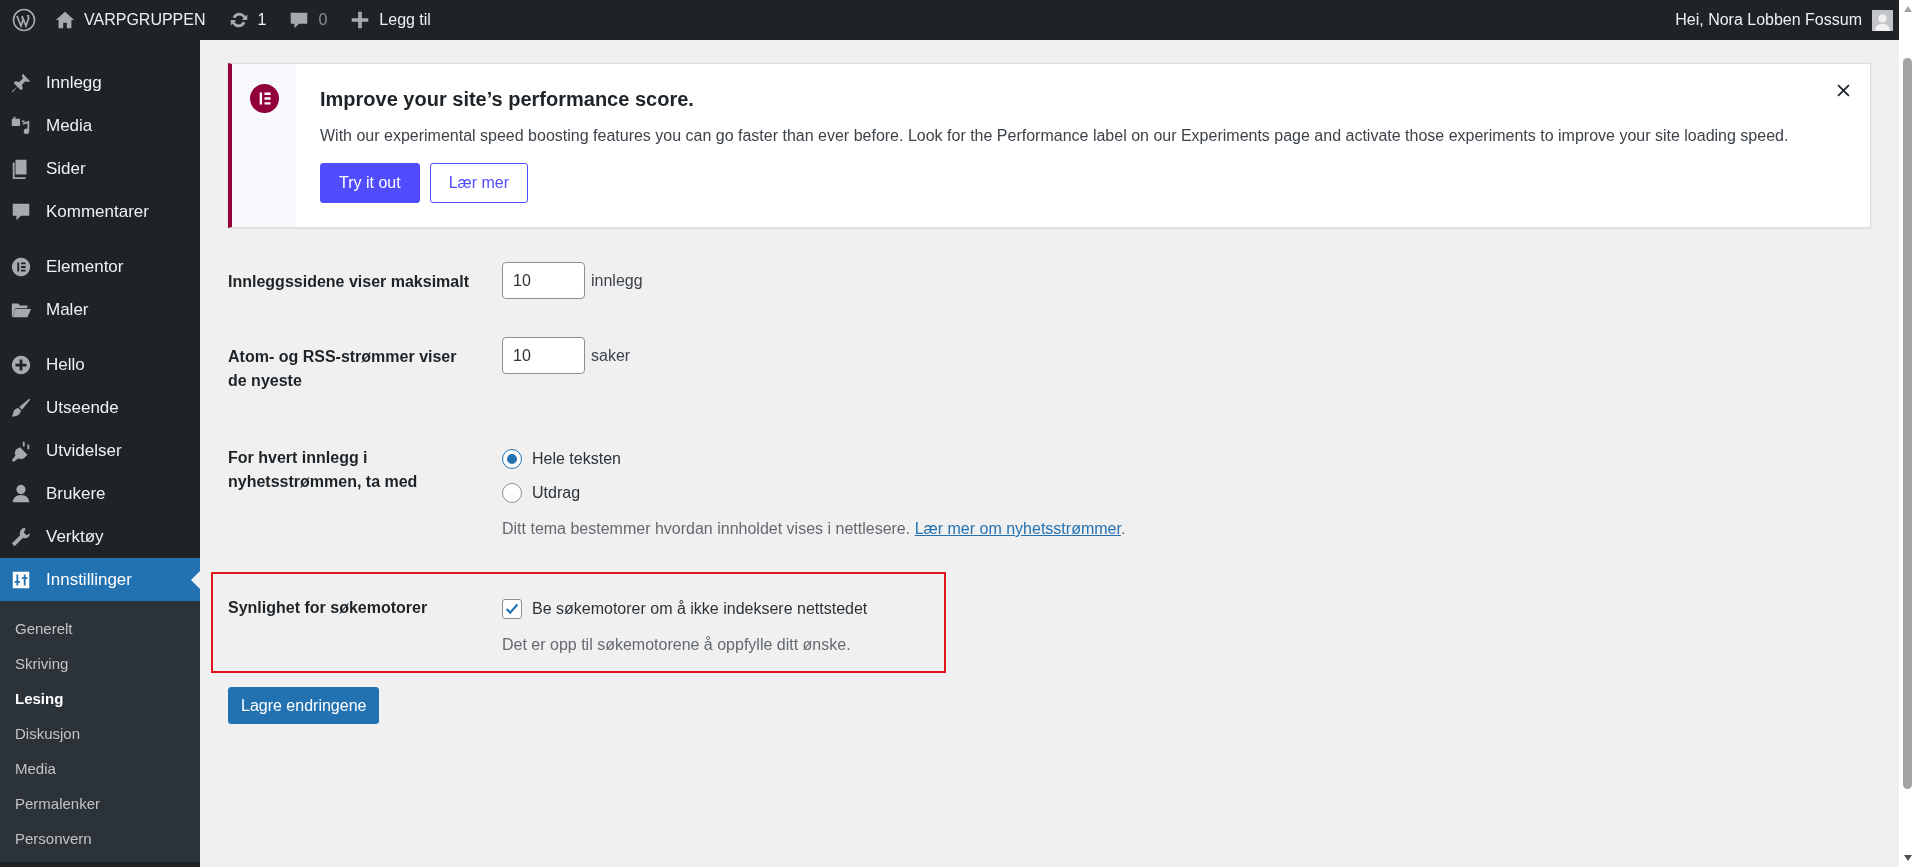  What do you see at coordinates (323, 470) in the screenshot?
I see `setting-label: For hvert innlegg i nyhetsstrømmen, ta med` at bounding box center [323, 470].